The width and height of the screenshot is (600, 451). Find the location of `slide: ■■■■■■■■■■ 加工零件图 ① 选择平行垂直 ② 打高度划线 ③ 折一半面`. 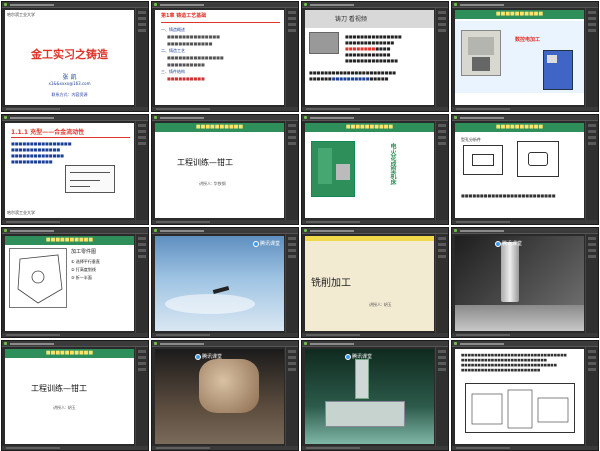

slide: ■■■■■■■■■■ 加工零件图 ① 选择平行垂直 ② 打高度划线 ③ 折一半面 is located at coordinates (69, 283).